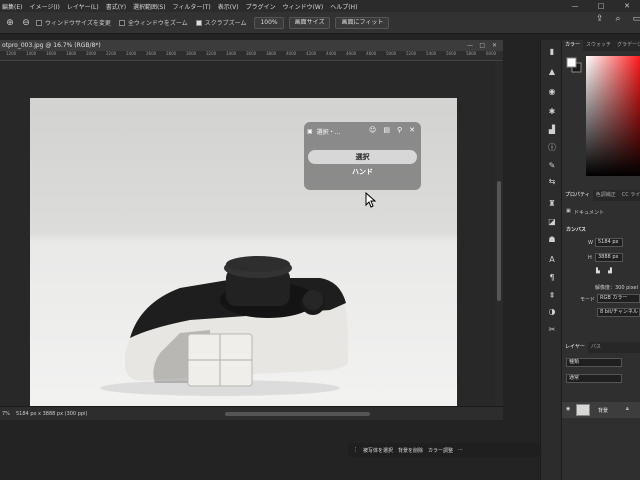  Describe the element at coordinates (618, 312) in the screenshot. I see `bit-depth-select: 8 bit/チャンネル` at that location.